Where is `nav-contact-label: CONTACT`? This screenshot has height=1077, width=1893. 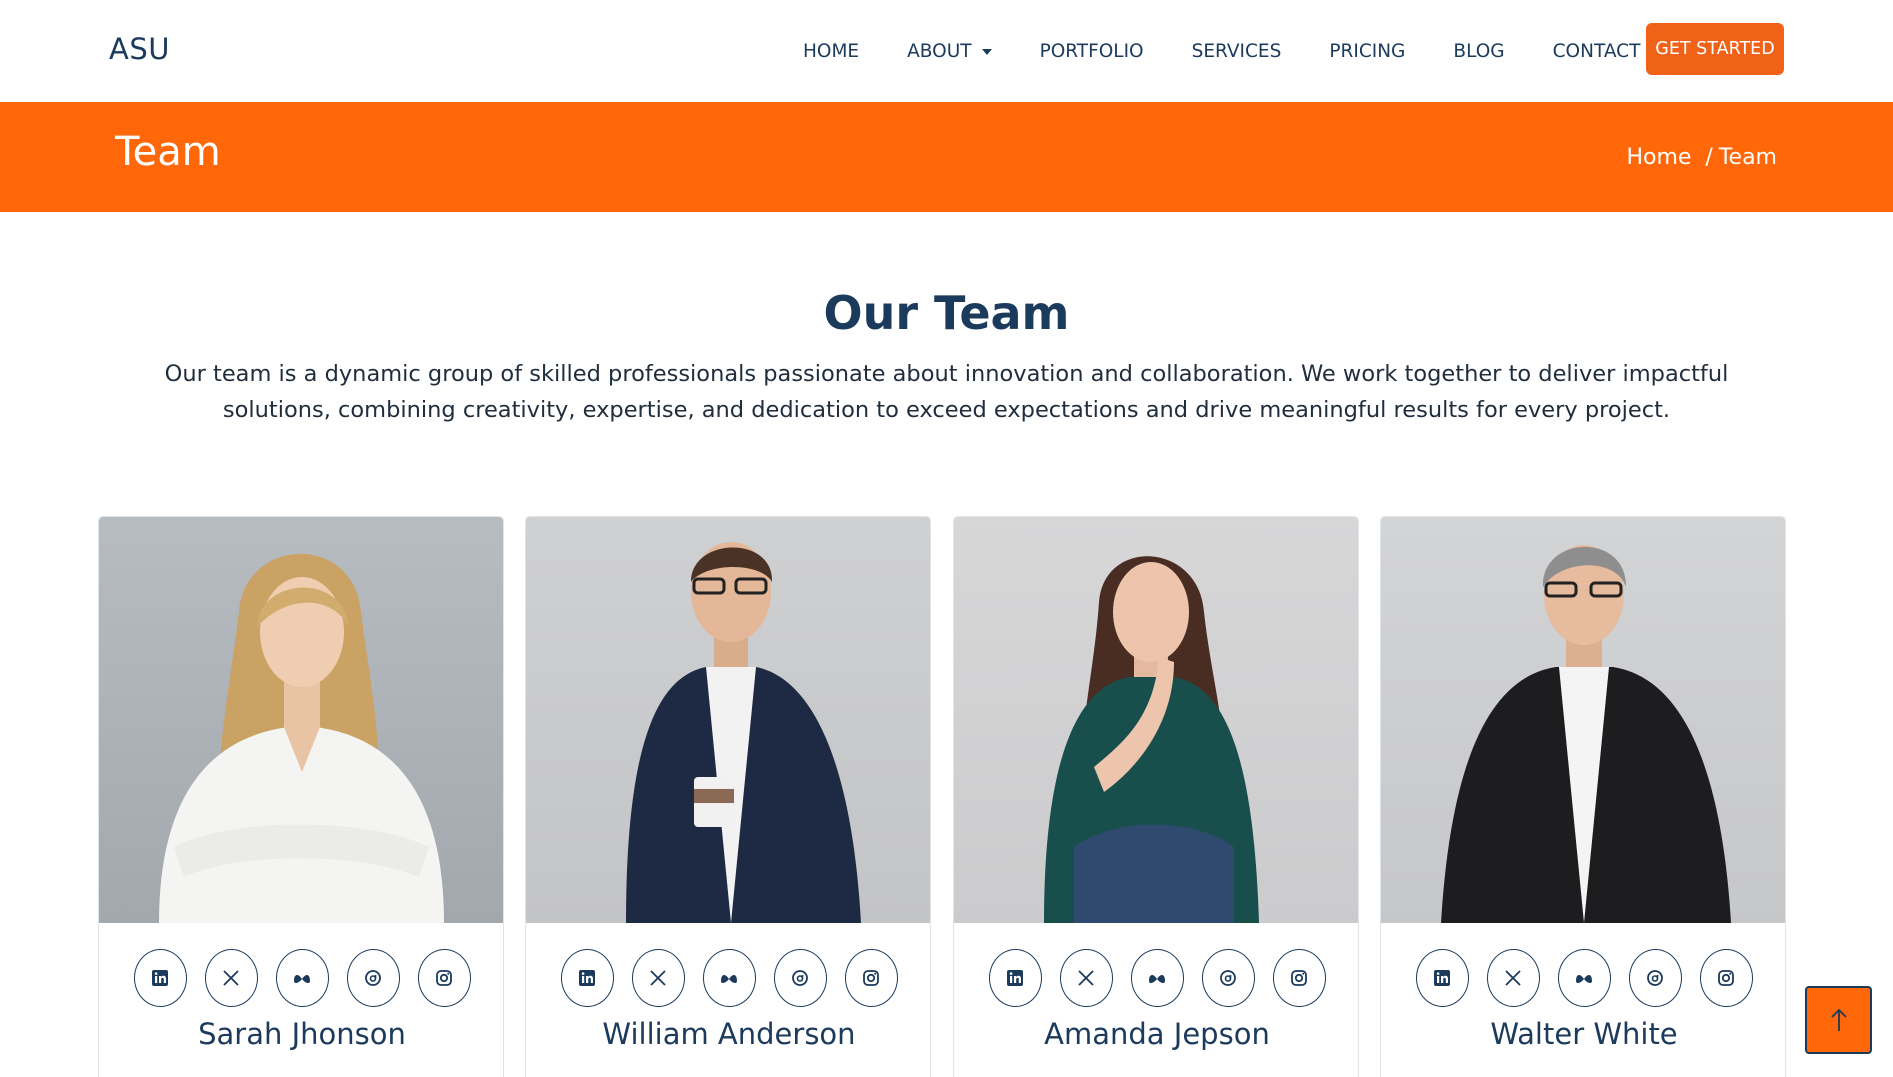
nav-contact-label: CONTACT is located at coordinates (1596, 51).